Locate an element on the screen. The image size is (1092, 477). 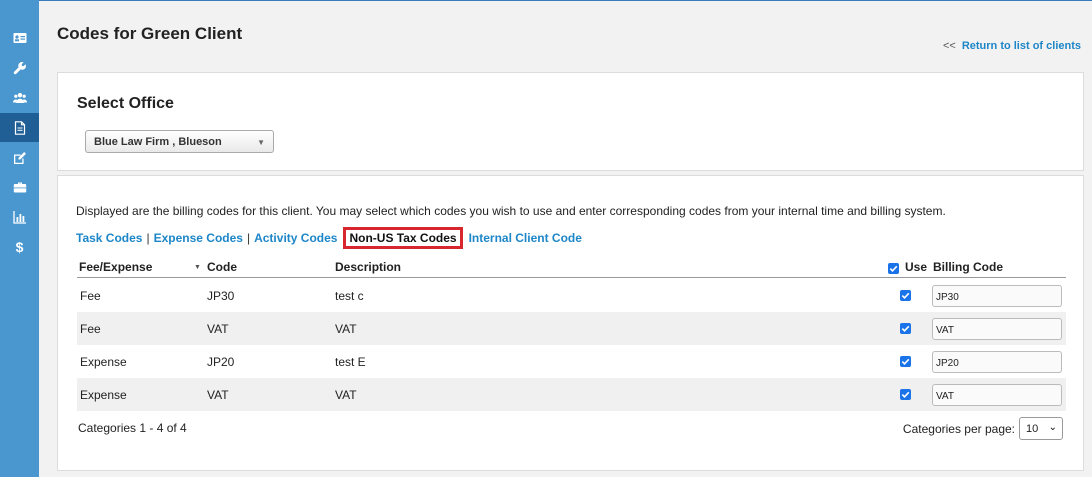
office-select: Blue Law Firm , Blueson ▼ is located at coordinates (179, 141).